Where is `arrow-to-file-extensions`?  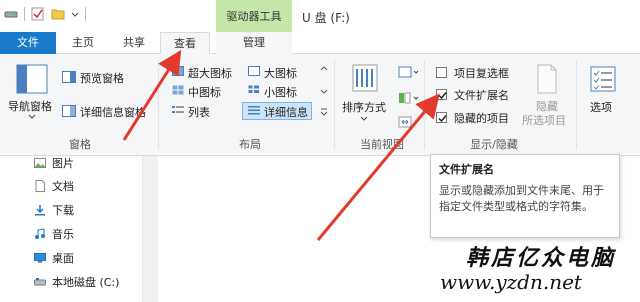
arrow-to-file-extensions is located at coordinates (378, 167).